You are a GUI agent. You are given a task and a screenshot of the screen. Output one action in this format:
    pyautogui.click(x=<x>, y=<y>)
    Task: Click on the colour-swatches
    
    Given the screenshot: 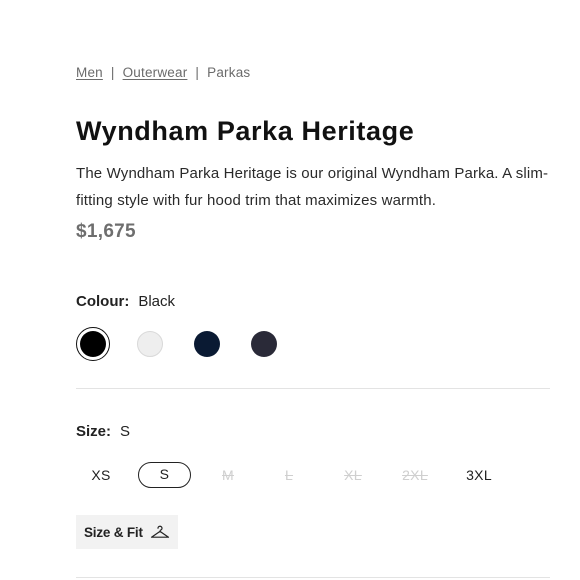 What is the action you would take?
    pyautogui.click(x=190, y=344)
    